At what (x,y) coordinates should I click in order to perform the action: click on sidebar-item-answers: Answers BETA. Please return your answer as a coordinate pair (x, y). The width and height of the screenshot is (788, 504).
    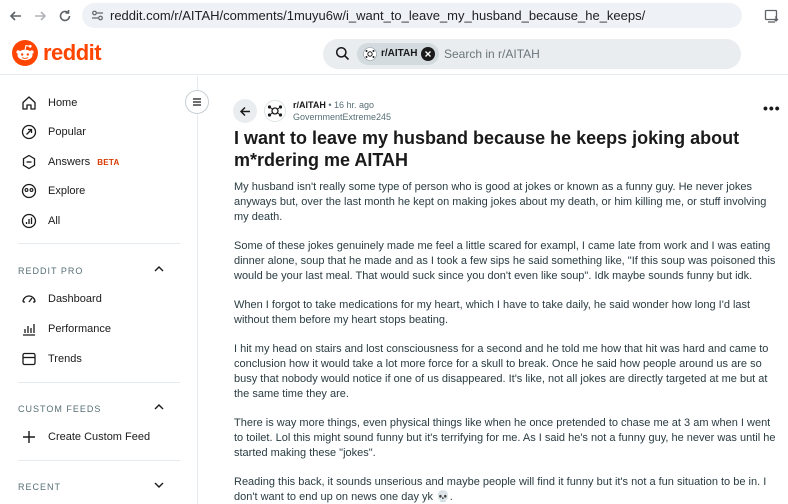
    Looking at the image, I should click on (70, 162).